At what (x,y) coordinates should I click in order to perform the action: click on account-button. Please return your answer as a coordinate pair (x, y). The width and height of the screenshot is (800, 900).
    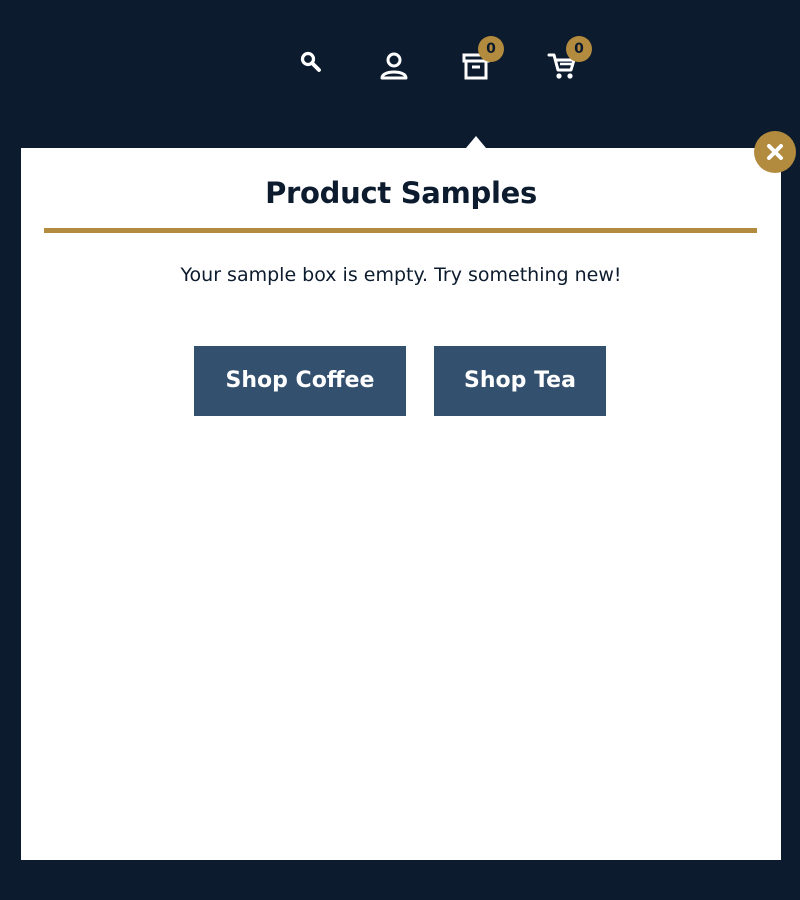
    Looking at the image, I should click on (394, 66).